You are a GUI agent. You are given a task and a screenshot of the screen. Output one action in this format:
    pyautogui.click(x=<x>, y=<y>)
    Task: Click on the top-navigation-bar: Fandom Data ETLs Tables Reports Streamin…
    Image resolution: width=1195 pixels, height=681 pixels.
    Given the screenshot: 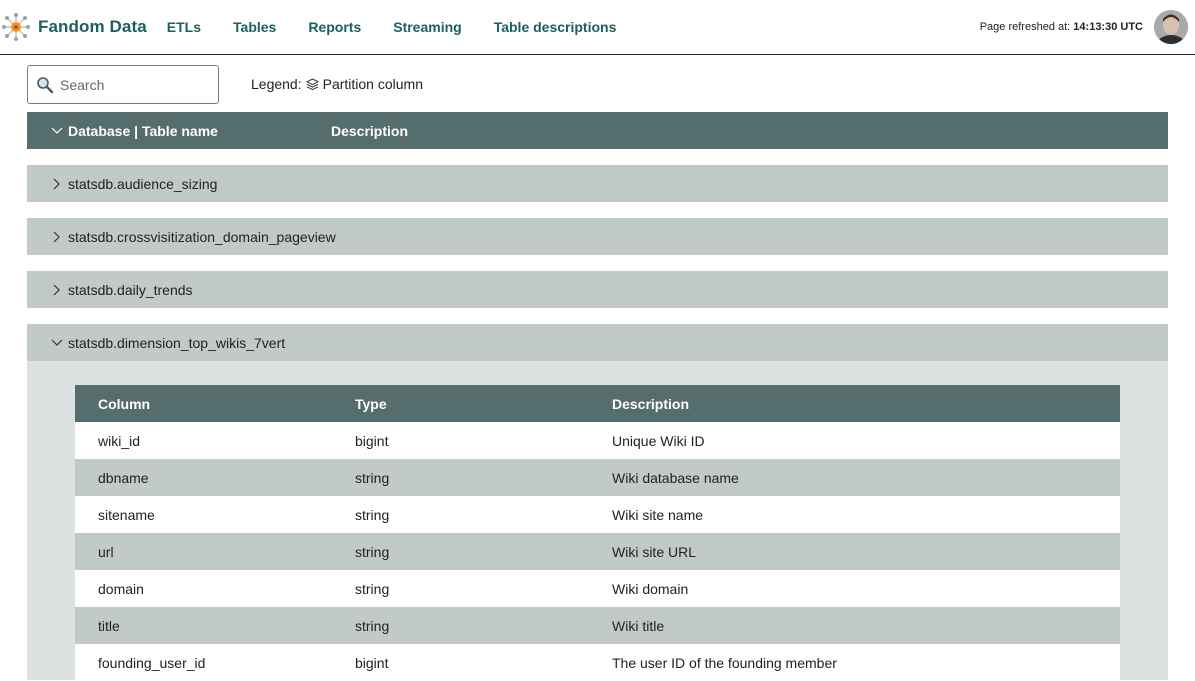 What is the action you would take?
    pyautogui.click(x=597, y=27)
    